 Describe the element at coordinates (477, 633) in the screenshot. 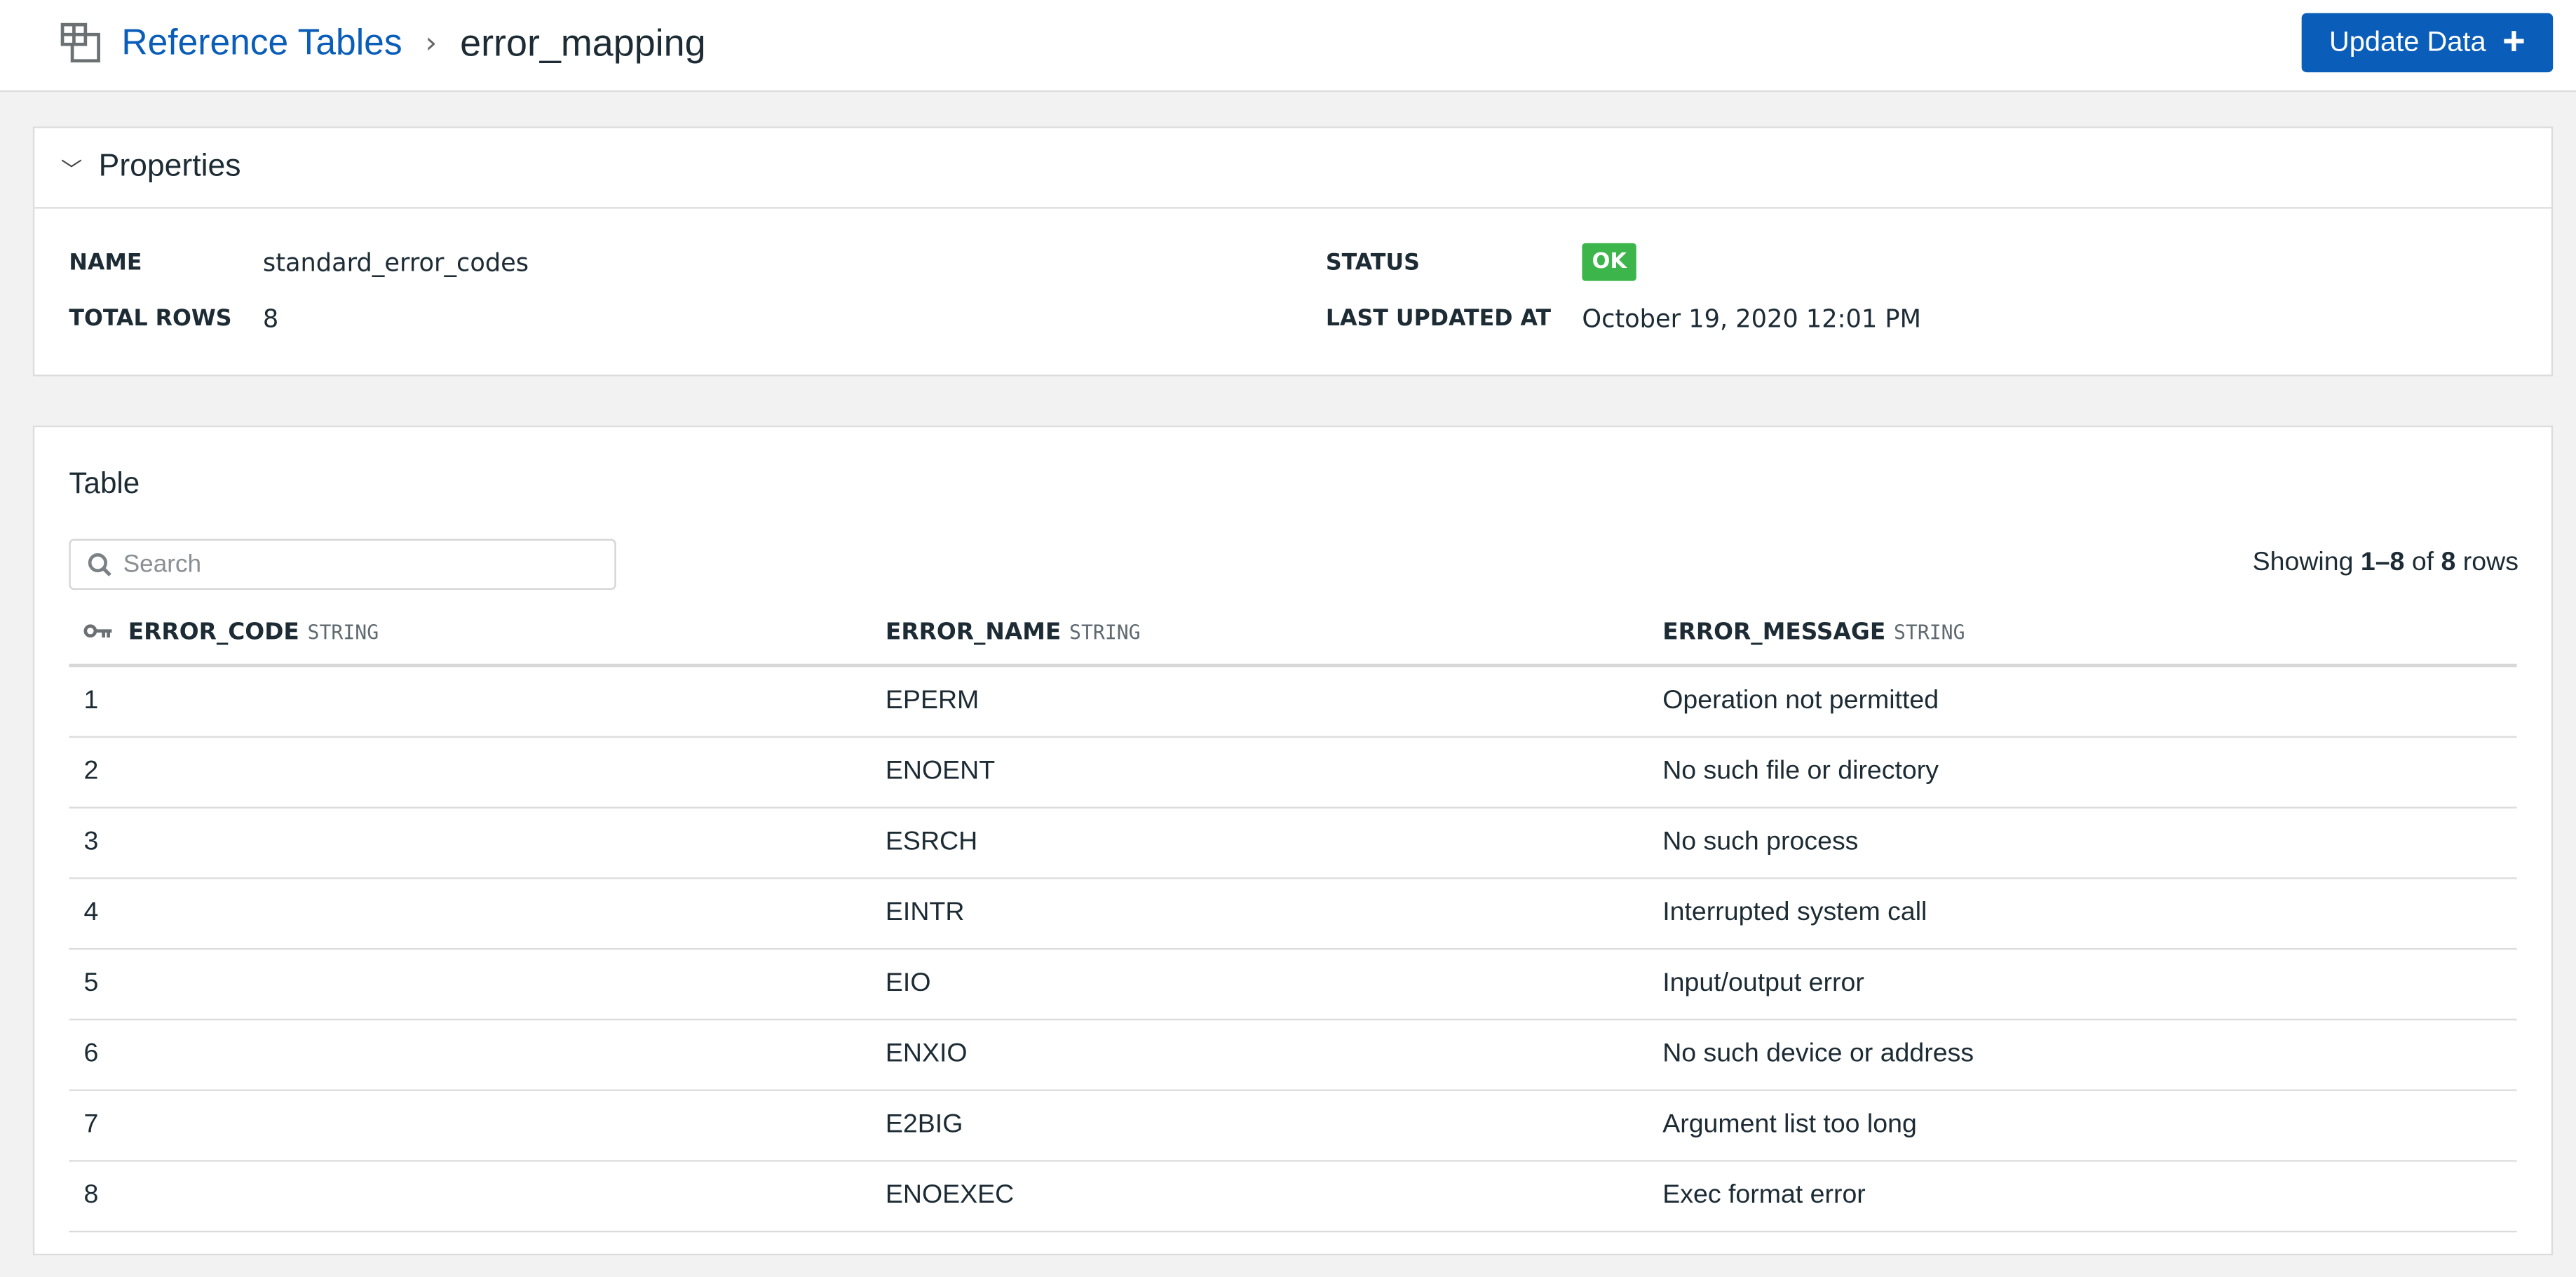

I see `column-header-error-code: ERROR_CODE STRING` at that location.